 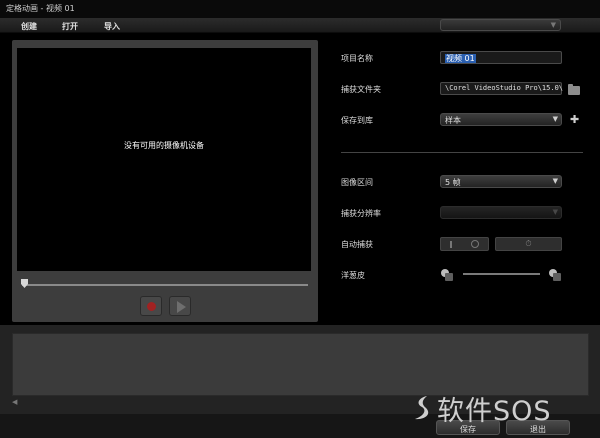 I want to click on play-icon, so click(x=181, y=307).